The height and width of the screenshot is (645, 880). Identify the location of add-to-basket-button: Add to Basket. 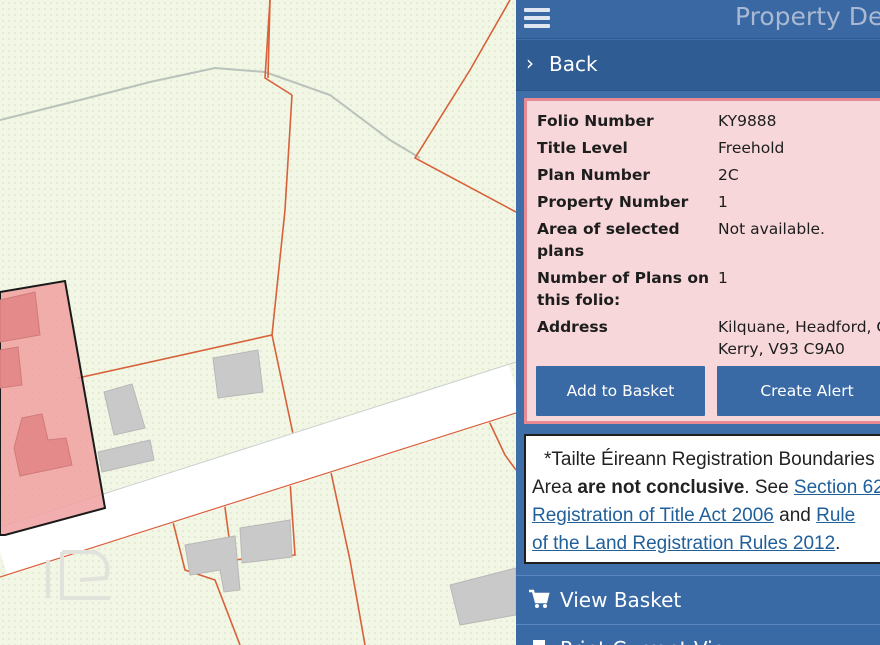
(620, 391).